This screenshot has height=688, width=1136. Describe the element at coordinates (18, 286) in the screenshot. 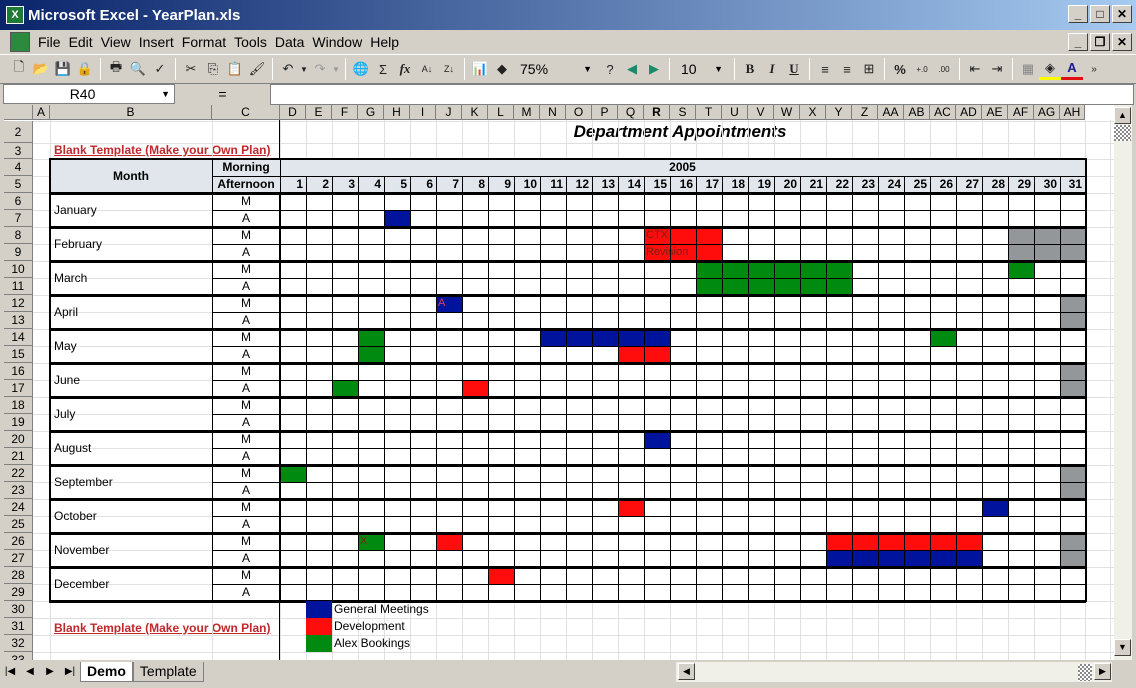

I see `row-header: 11` at that location.